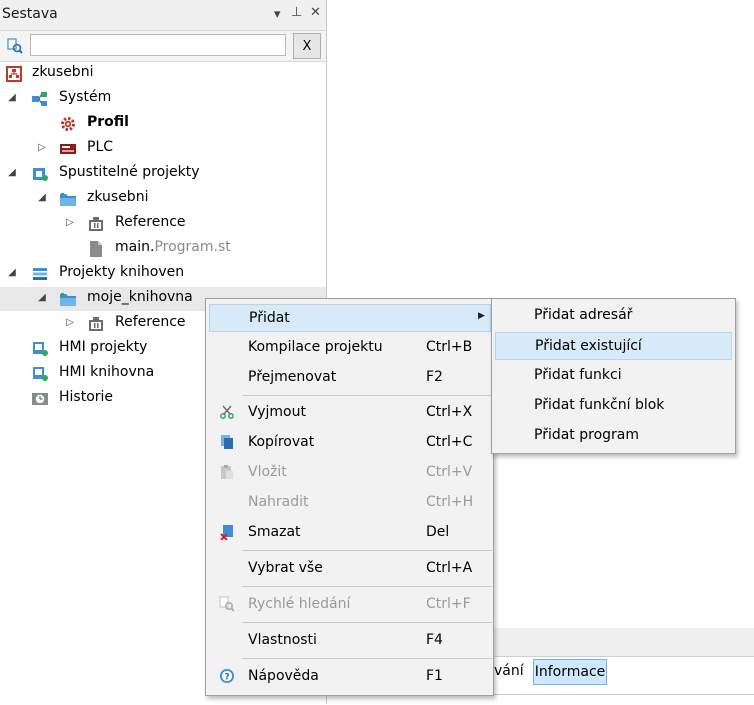 Image resolution: width=754 pixels, height=705 pixels. Describe the element at coordinates (350, 413) in the screenshot. I see `menu-item-vyjmout: Vyjmout Ctrl+X` at that location.